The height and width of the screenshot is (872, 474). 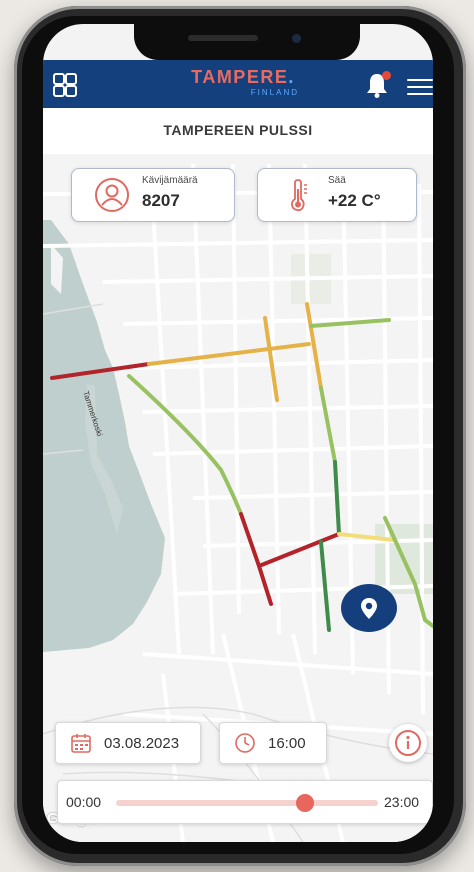 I want to click on time-picker: 16:00, so click(x=273, y=743).